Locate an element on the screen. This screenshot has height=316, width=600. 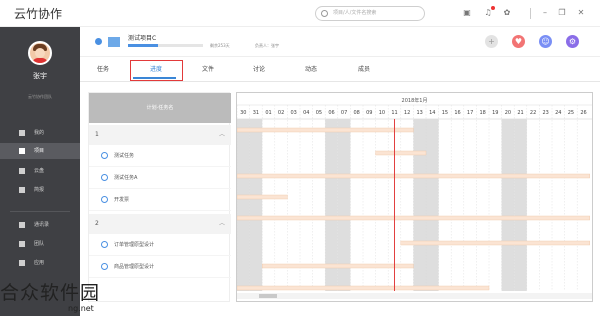
task-name: 订单管理原型设计 is located at coordinates (134, 245).